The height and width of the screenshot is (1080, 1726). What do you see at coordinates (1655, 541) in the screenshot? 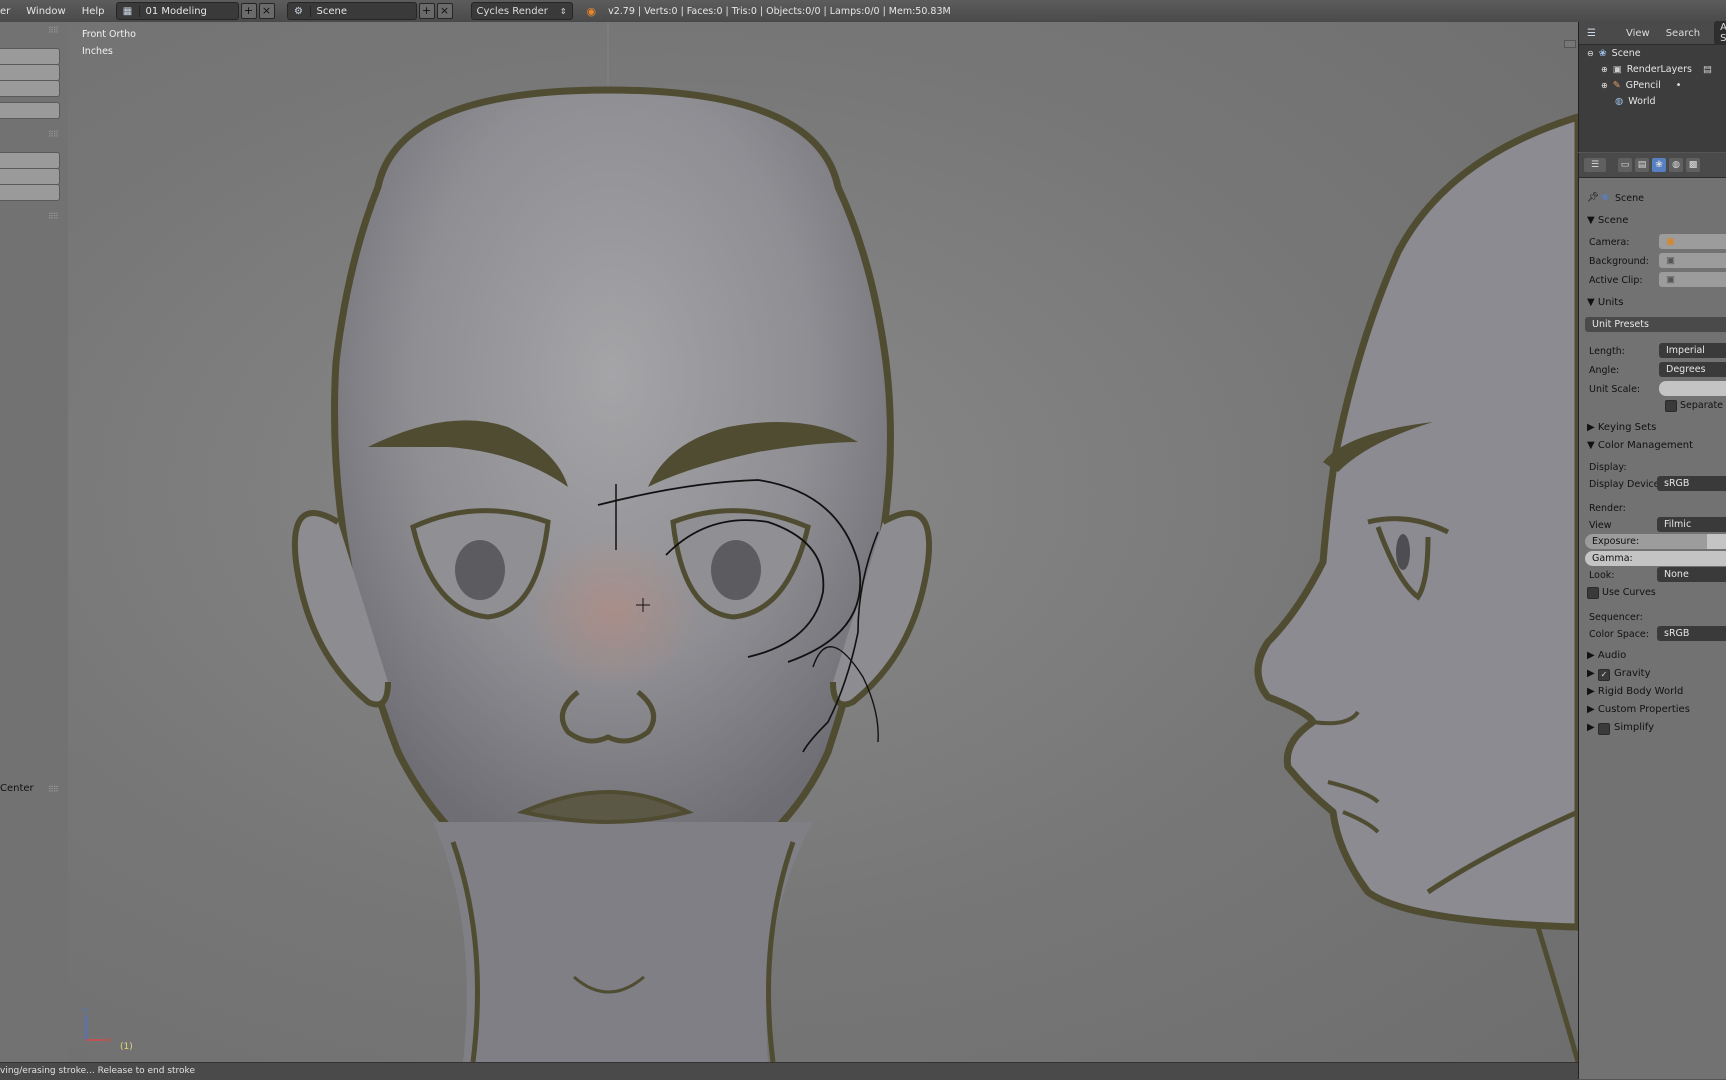
I see `exposure-slider: Exposure:` at bounding box center [1655, 541].